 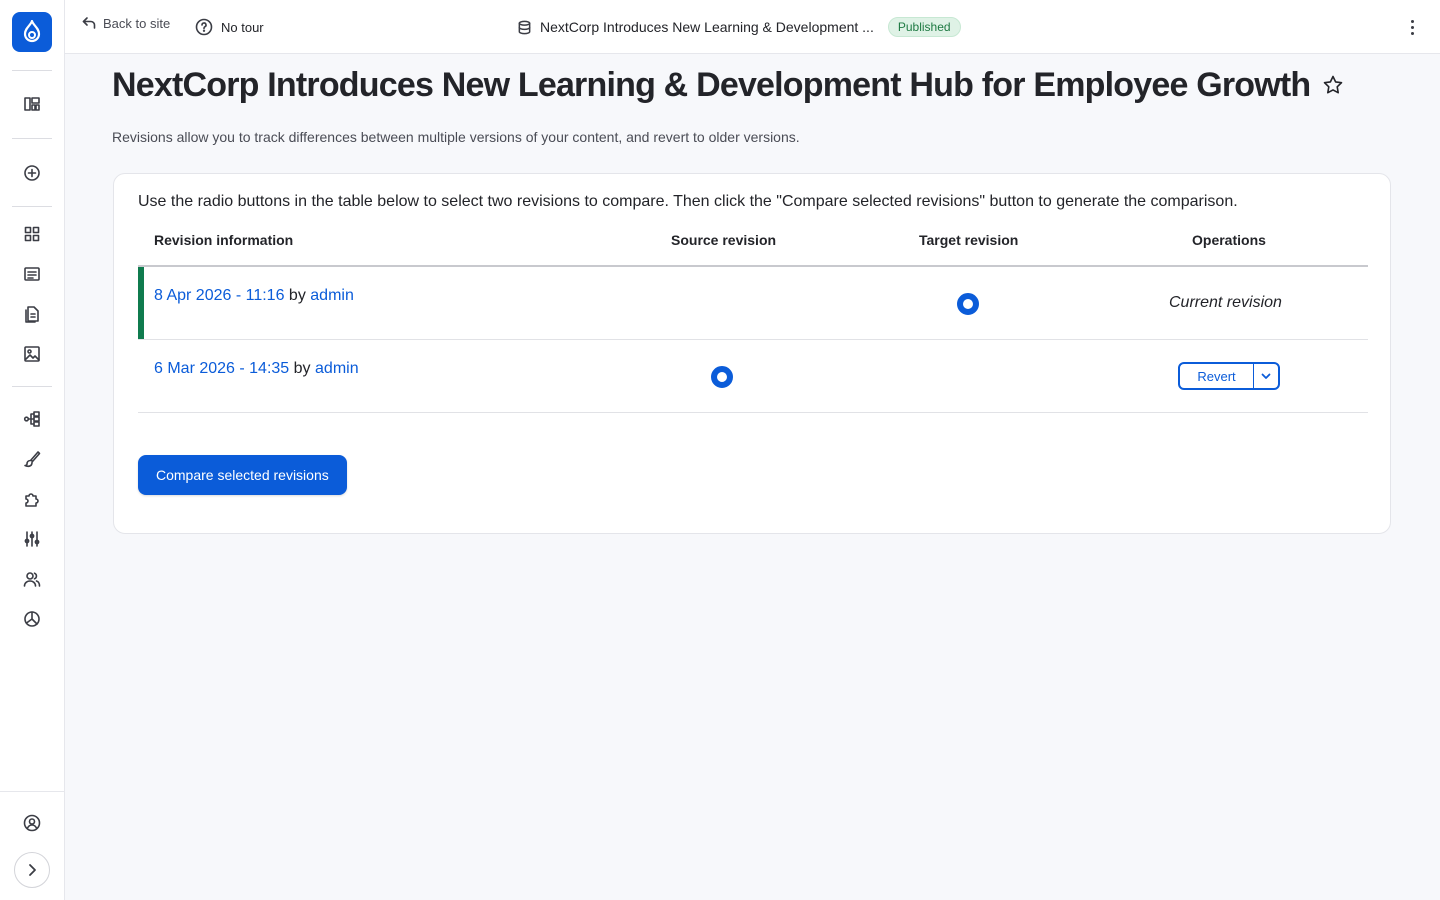 I want to click on content-icon, so click(x=32, y=234).